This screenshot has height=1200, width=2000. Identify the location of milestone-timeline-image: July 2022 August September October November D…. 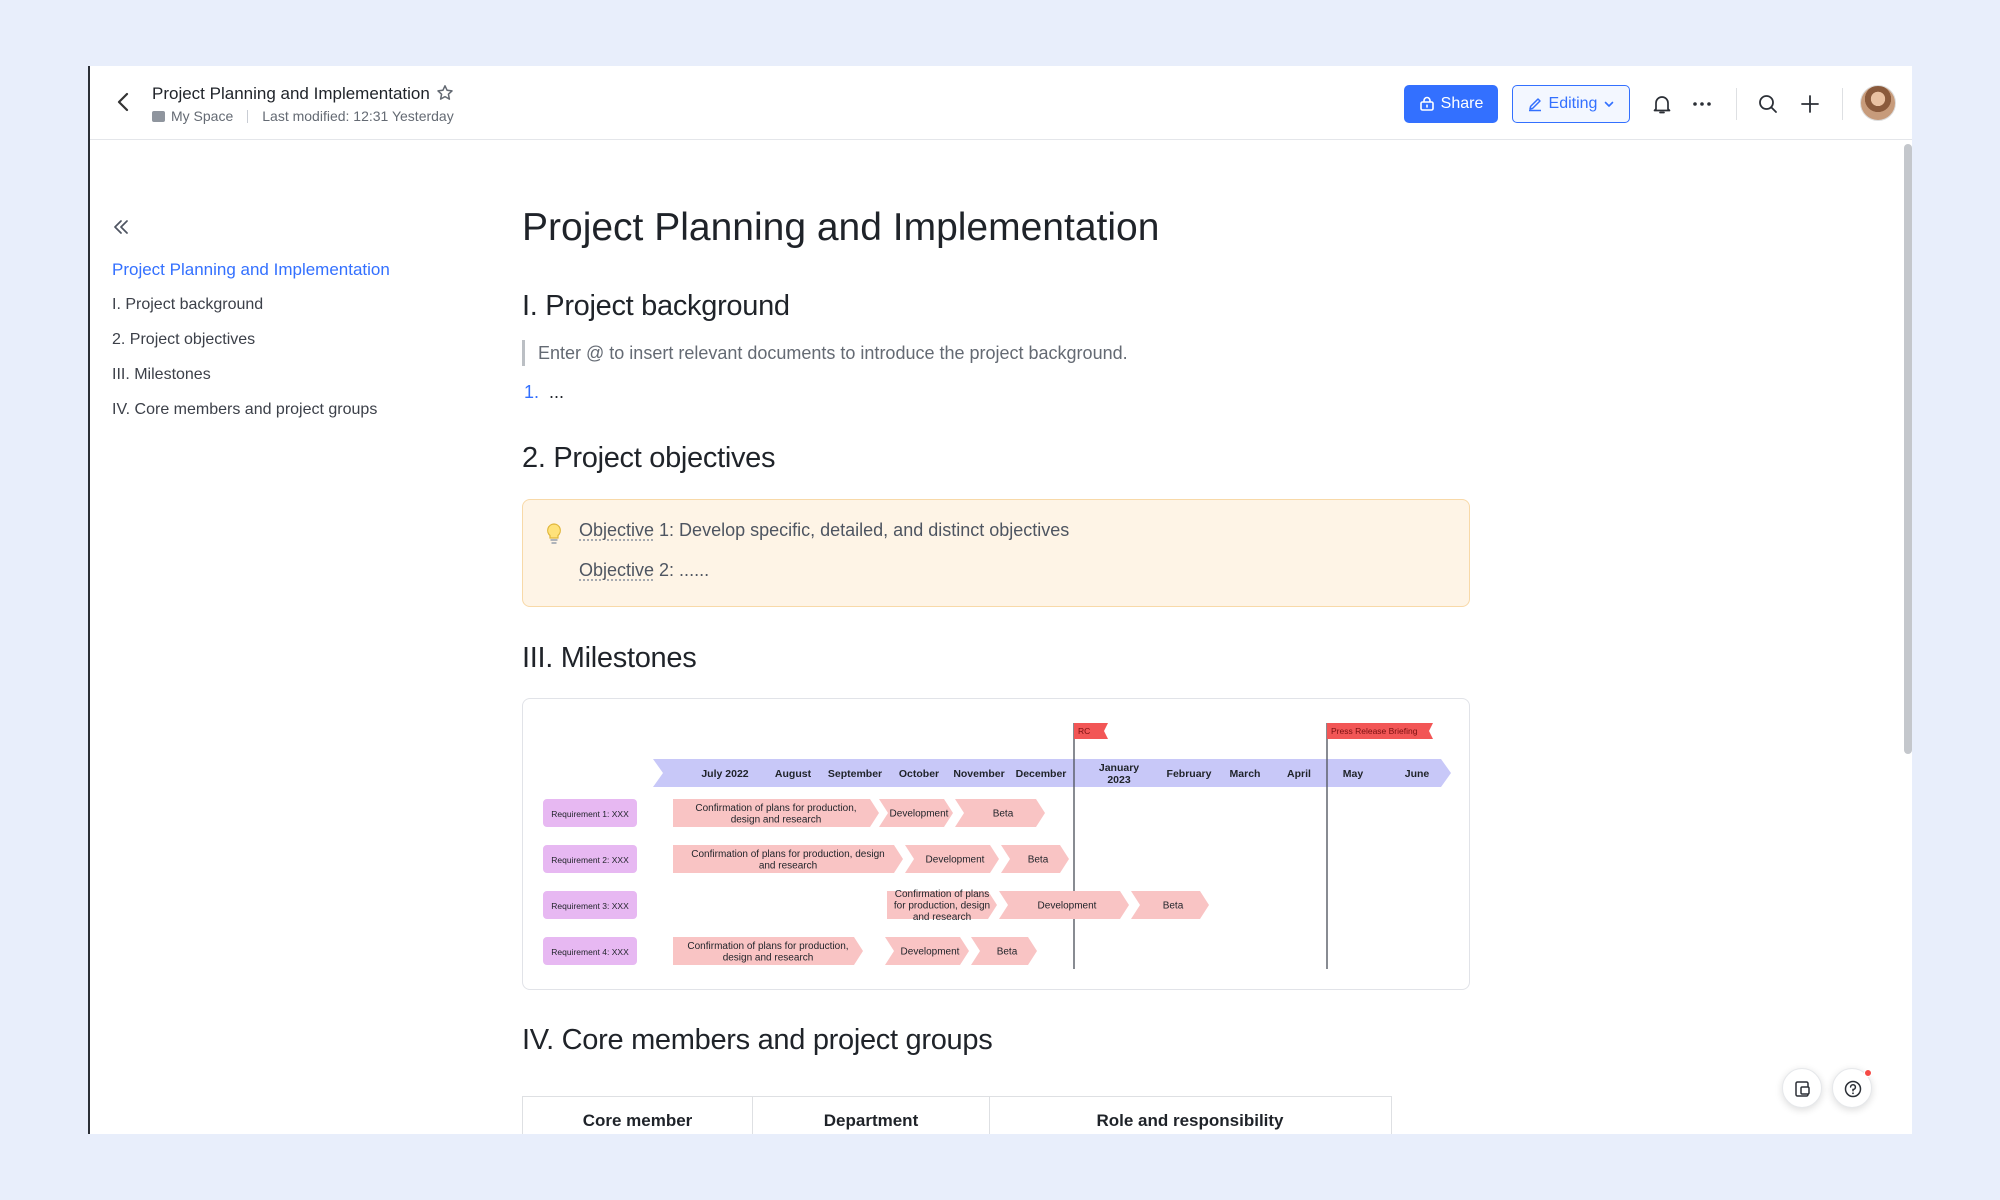
(996, 844).